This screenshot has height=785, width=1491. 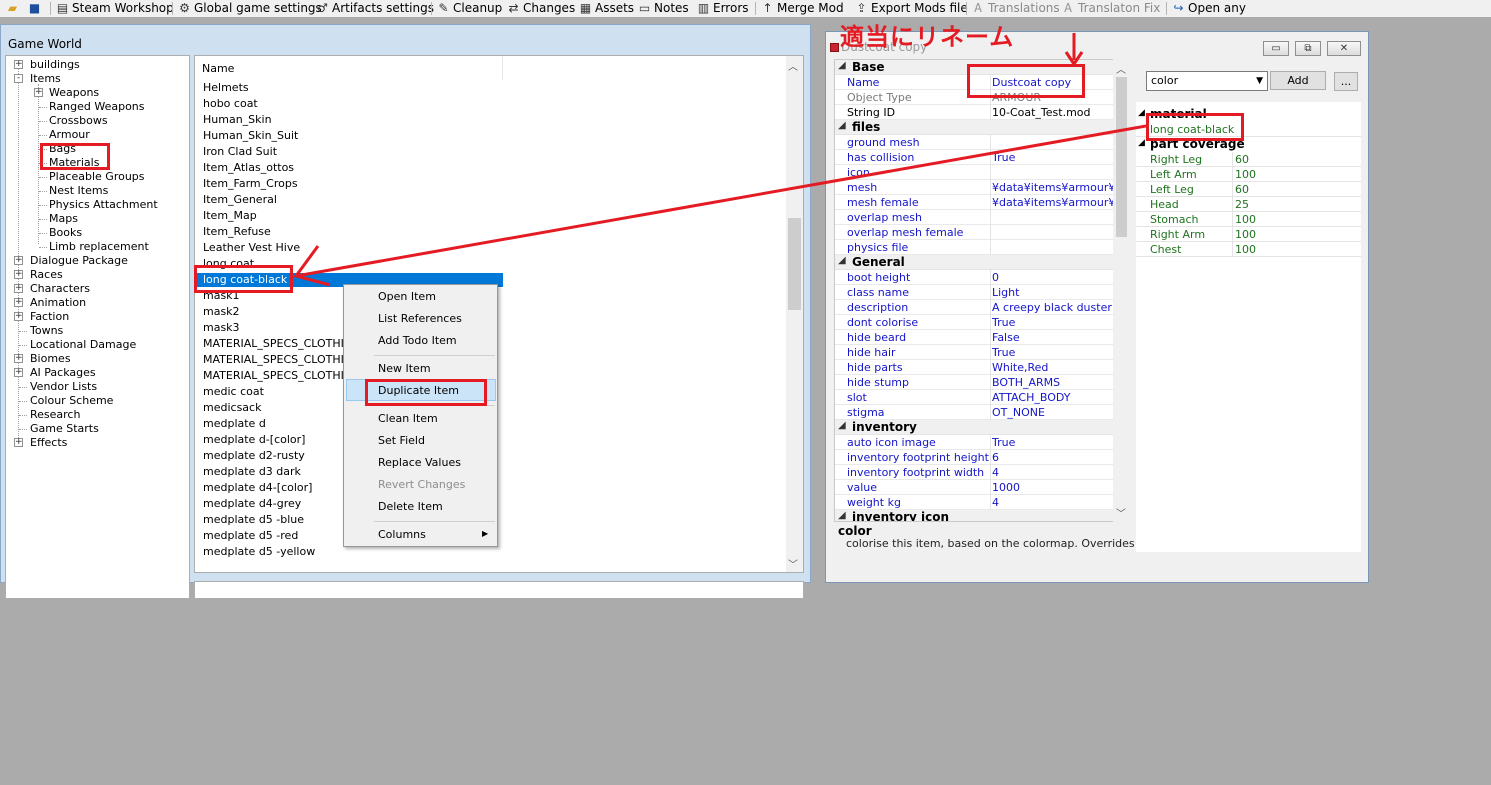 I want to click on property-row: weight kg 4, so click(x=977, y=502).